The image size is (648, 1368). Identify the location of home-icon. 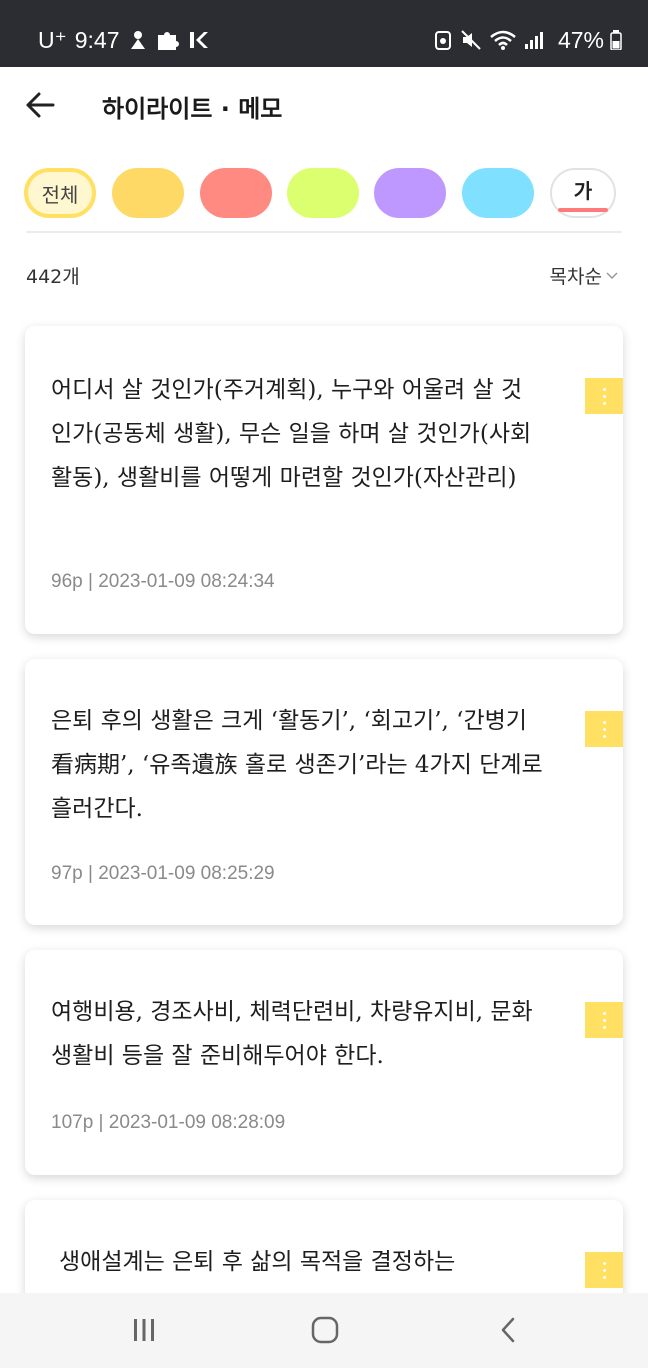
(325, 1330).